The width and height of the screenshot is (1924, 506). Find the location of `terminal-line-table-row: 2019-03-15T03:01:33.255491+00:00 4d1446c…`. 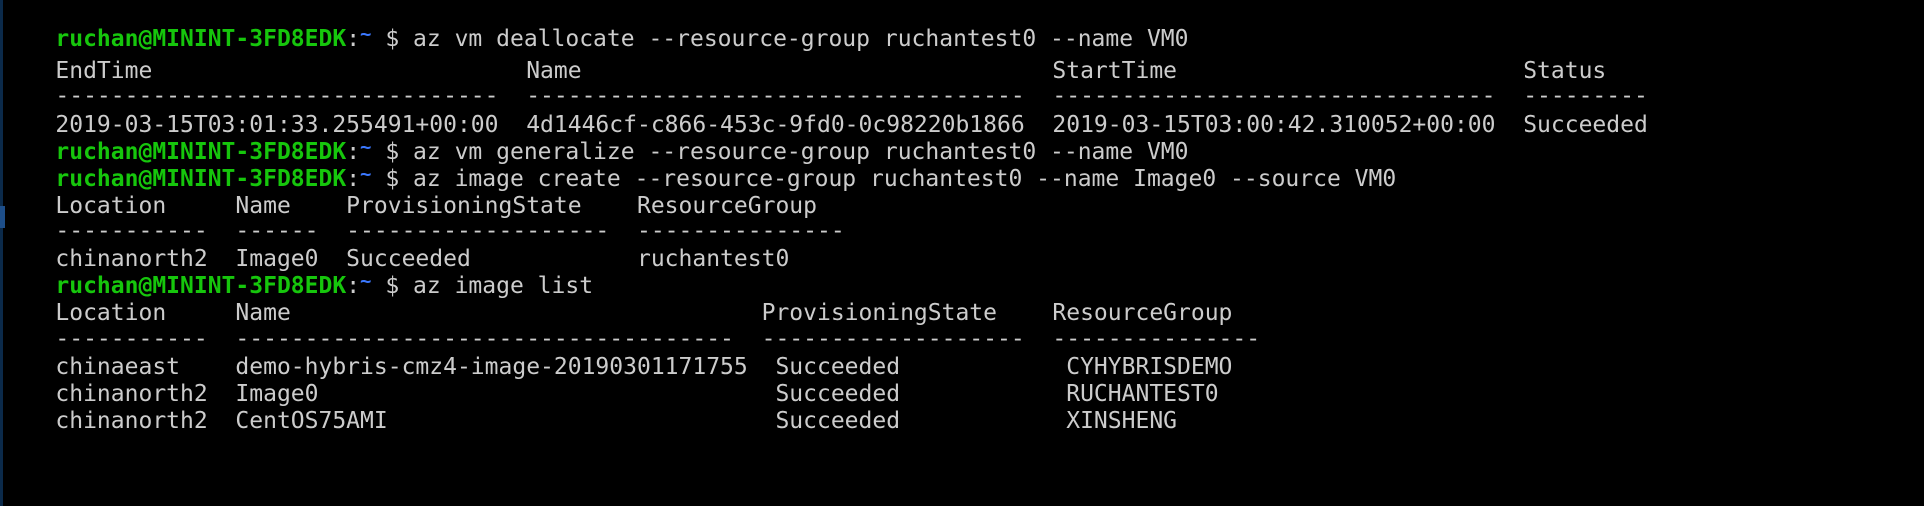

terminal-line-table-row: 2019-03-15T03:01:33.255491+00:00 4d1446c… is located at coordinates (823, 111).